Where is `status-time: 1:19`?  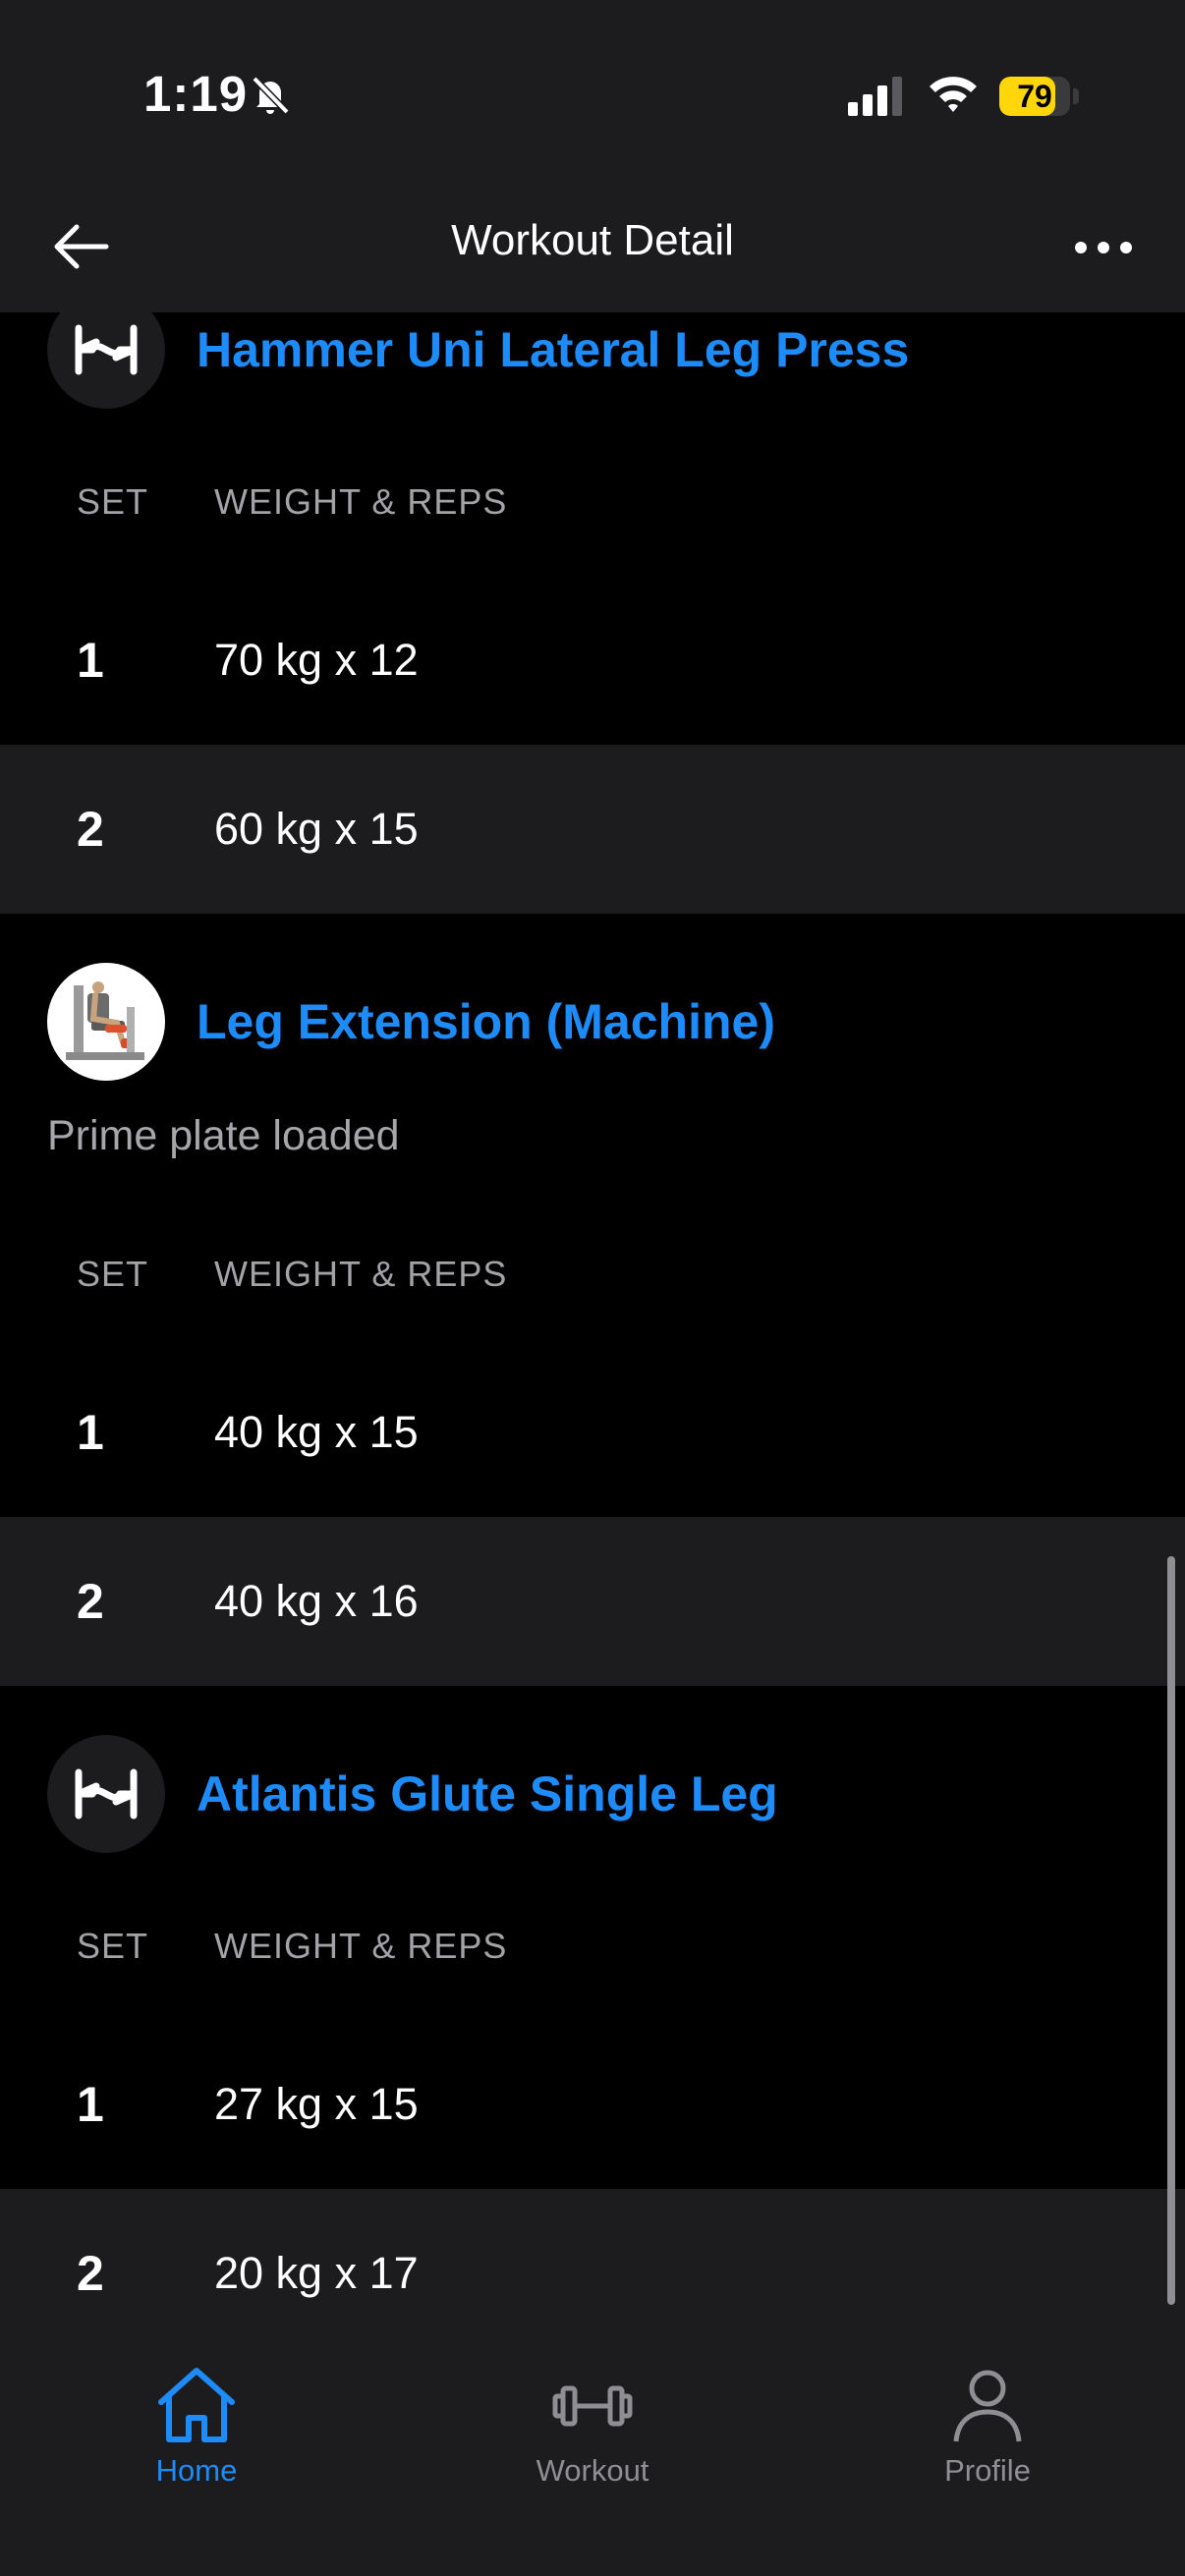
status-time: 1:19 is located at coordinates (196, 94).